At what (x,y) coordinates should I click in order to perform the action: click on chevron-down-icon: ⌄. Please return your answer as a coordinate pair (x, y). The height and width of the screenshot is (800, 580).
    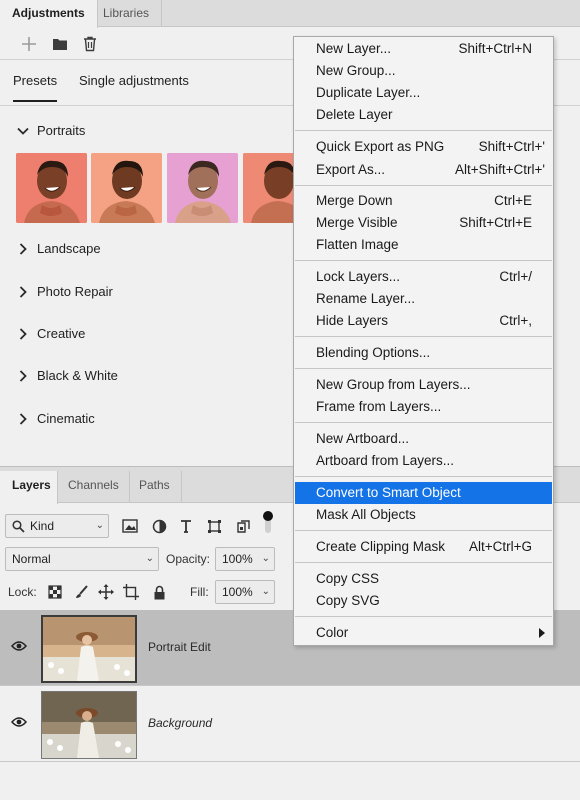
    Looking at the image, I should click on (149, 558).